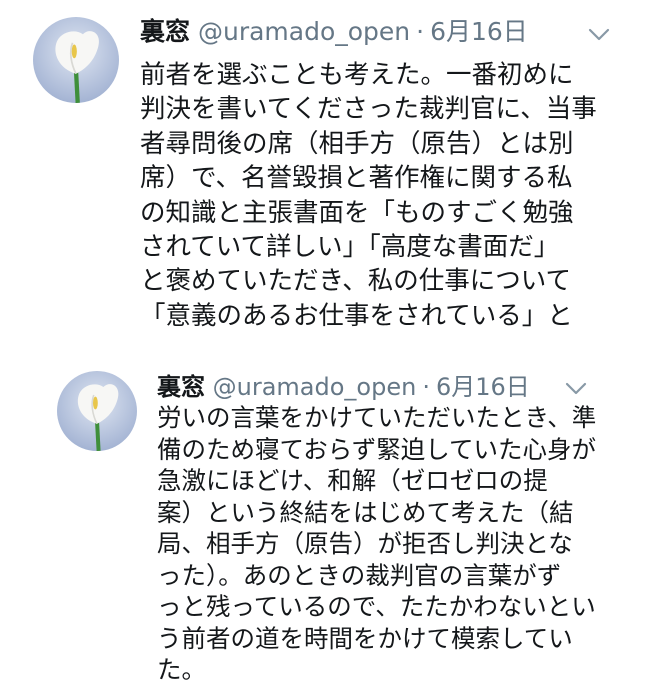 The height and width of the screenshot is (693, 668). I want to click on tweet-text-line: 判決を書いてくださった裁判官に、当事, so click(368, 109).